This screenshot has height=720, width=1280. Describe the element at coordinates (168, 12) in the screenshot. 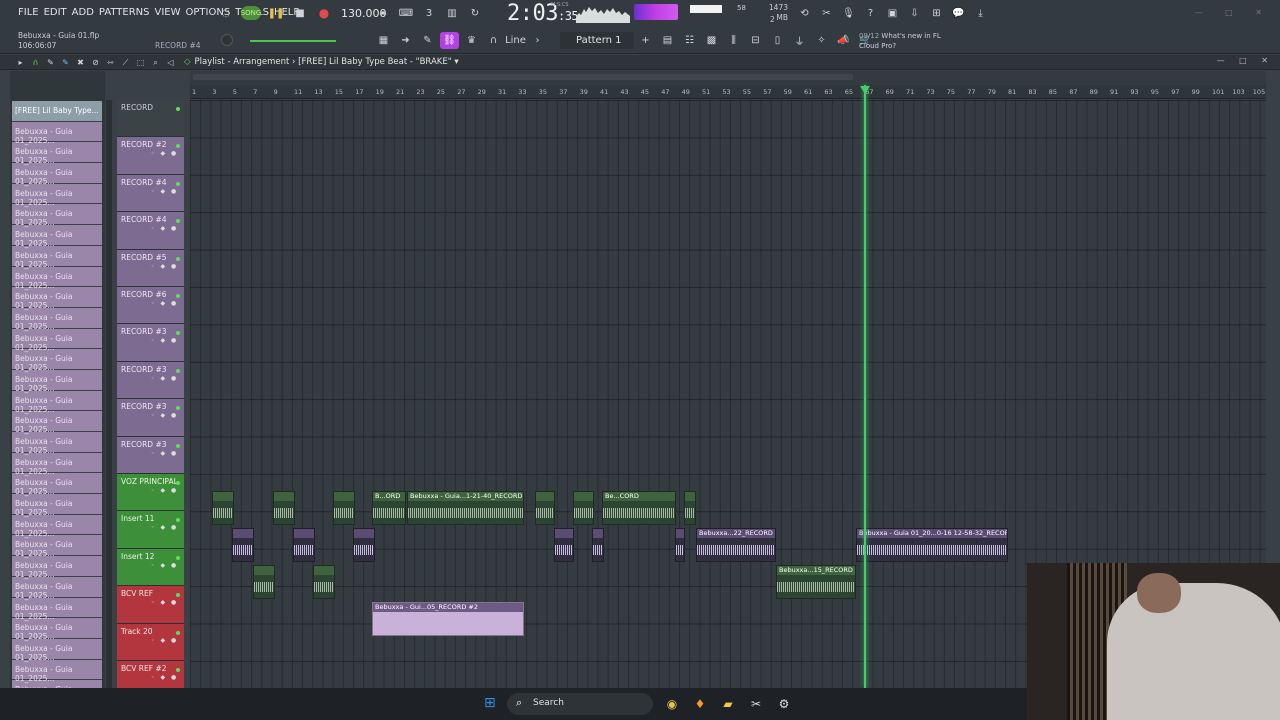

I see `menu-item-view: VIEW` at that location.